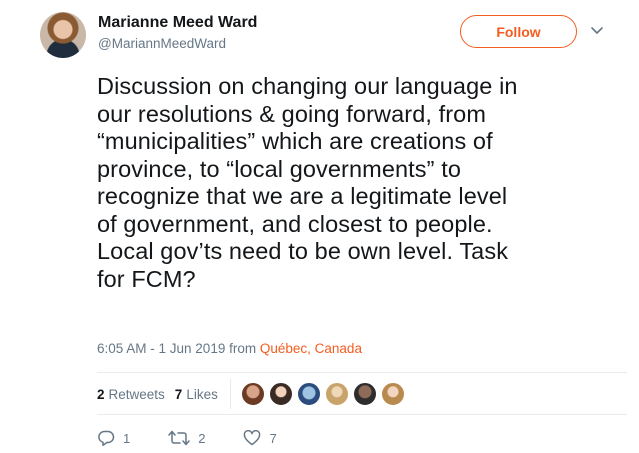 The height and width of the screenshot is (453, 639). Describe the element at coordinates (177, 23) in the screenshot. I see `author-name: Marianne Meed Ward` at that location.